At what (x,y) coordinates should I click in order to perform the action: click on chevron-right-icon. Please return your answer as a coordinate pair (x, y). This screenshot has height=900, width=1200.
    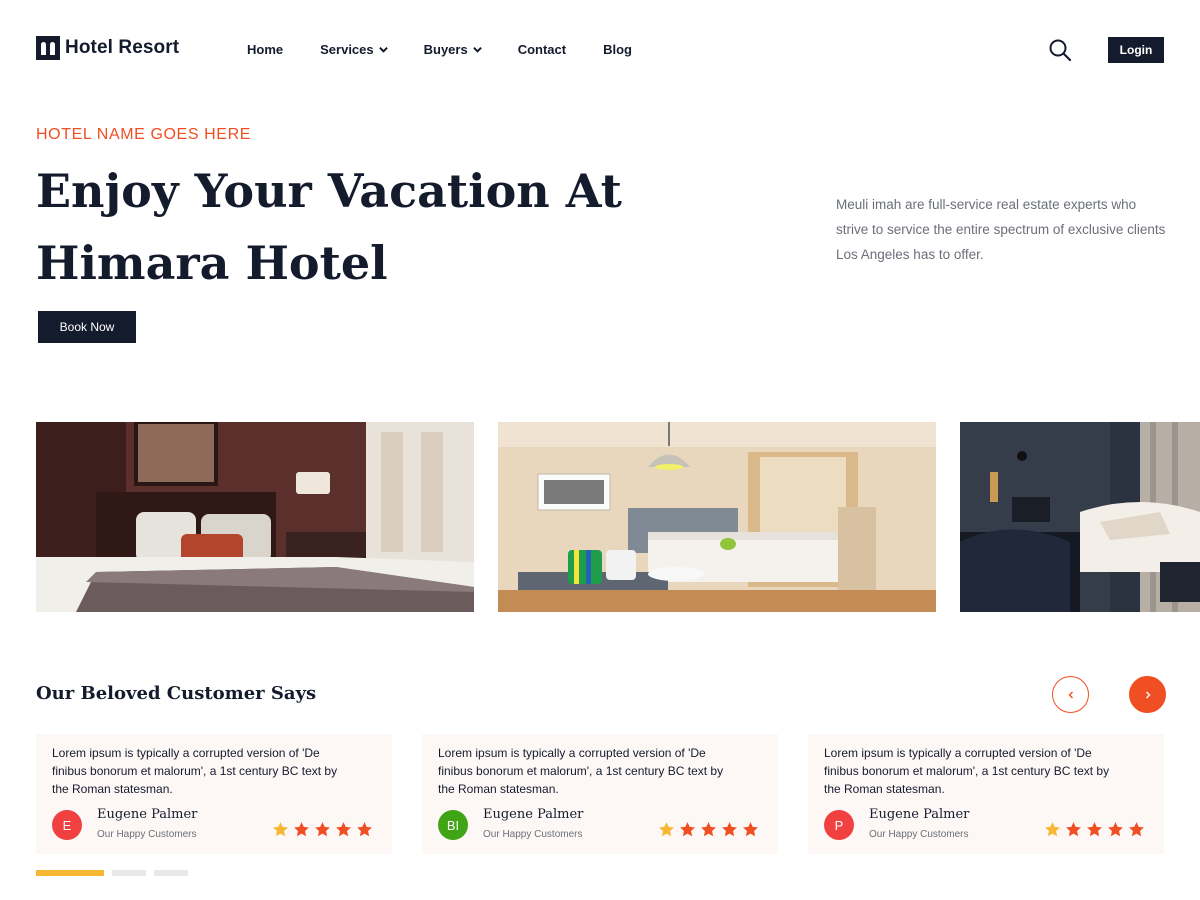
    Looking at the image, I should click on (1147, 694).